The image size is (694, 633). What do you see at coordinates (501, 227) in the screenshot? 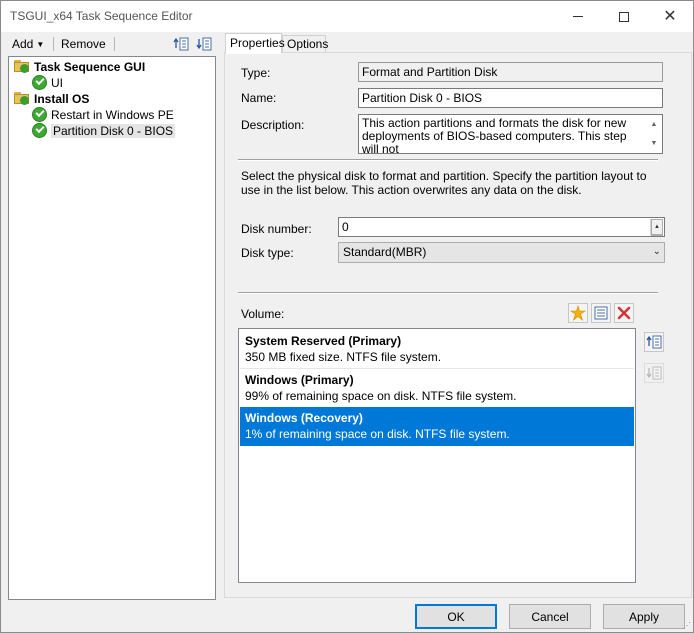
I see `disk-number-input: 0 ▲▼` at bounding box center [501, 227].